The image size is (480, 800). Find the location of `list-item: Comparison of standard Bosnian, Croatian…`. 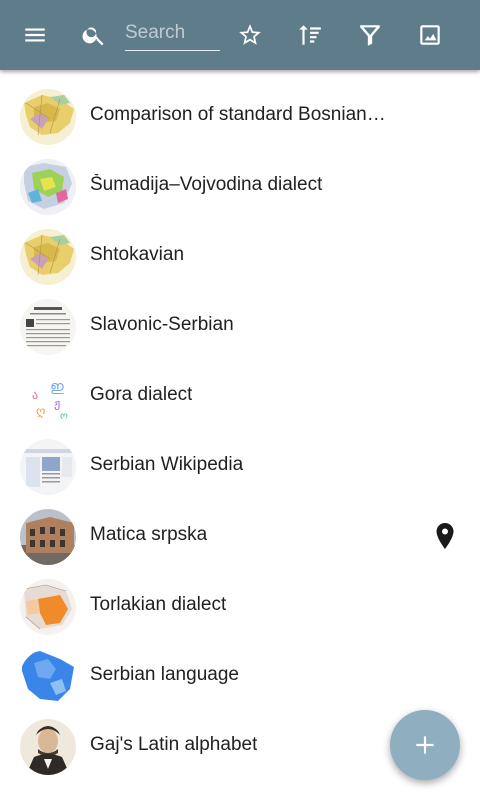

list-item: Comparison of standard Bosnian, Croatian… is located at coordinates (240, 115).